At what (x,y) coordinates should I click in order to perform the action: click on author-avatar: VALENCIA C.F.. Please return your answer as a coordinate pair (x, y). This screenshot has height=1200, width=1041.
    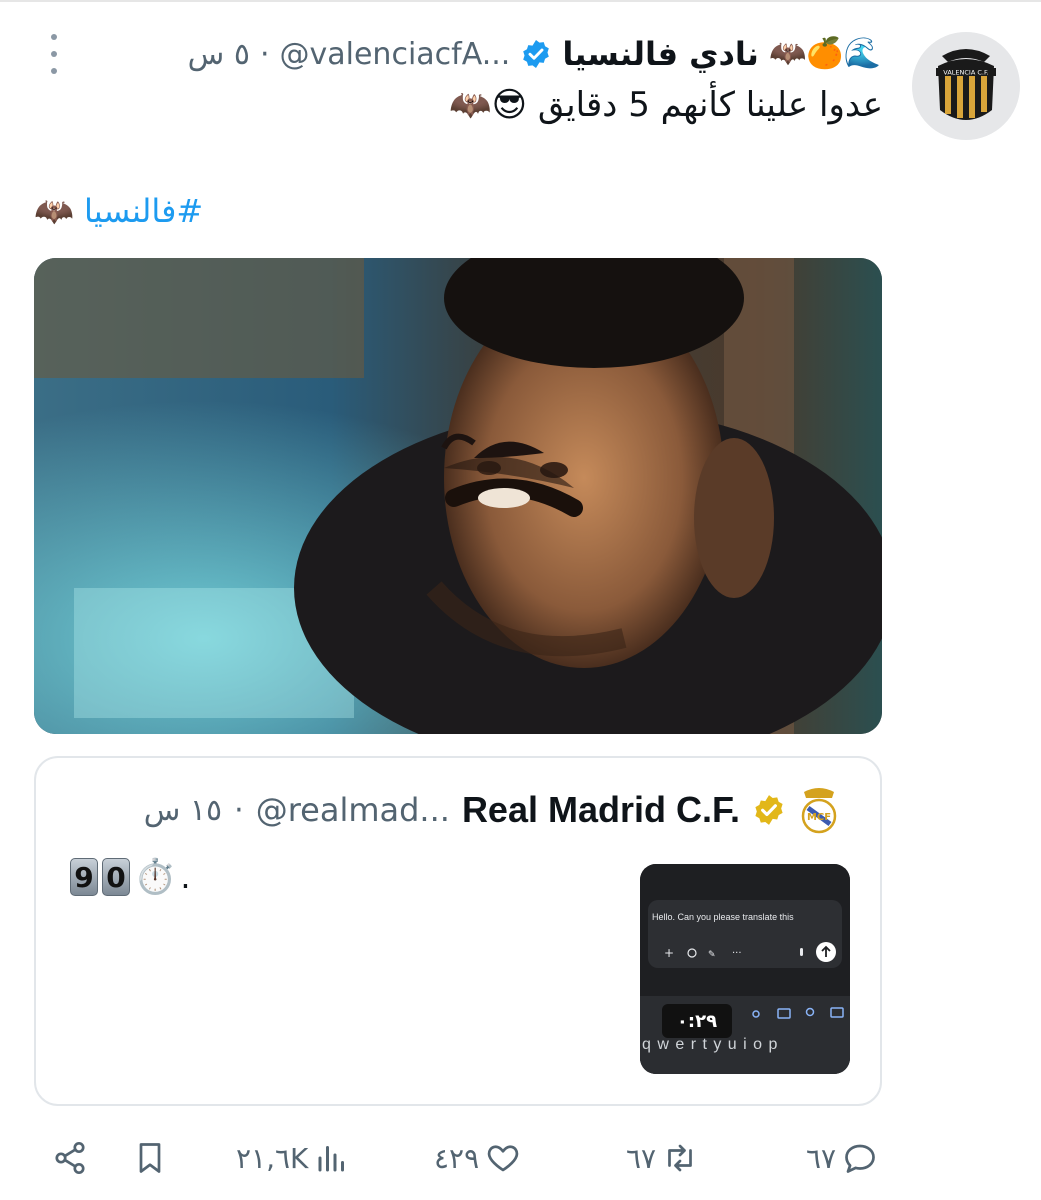
    Looking at the image, I should click on (966, 86).